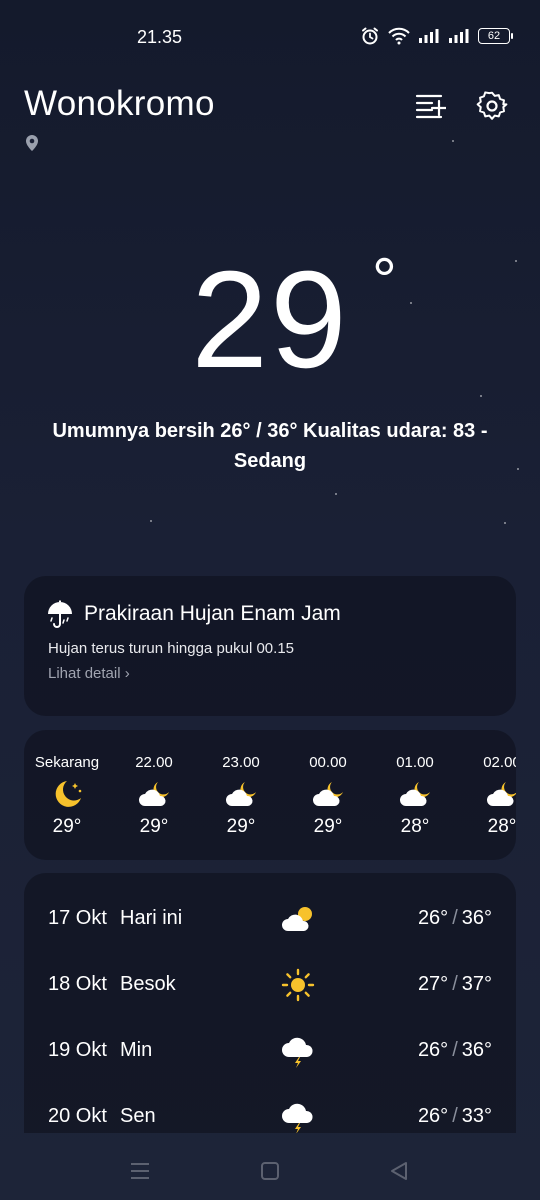 The image size is (540, 1200). What do you see at coordinates (154, 762) in the screenshot?
I see `hour-time: 22.00` at bounding box center [154, 762].